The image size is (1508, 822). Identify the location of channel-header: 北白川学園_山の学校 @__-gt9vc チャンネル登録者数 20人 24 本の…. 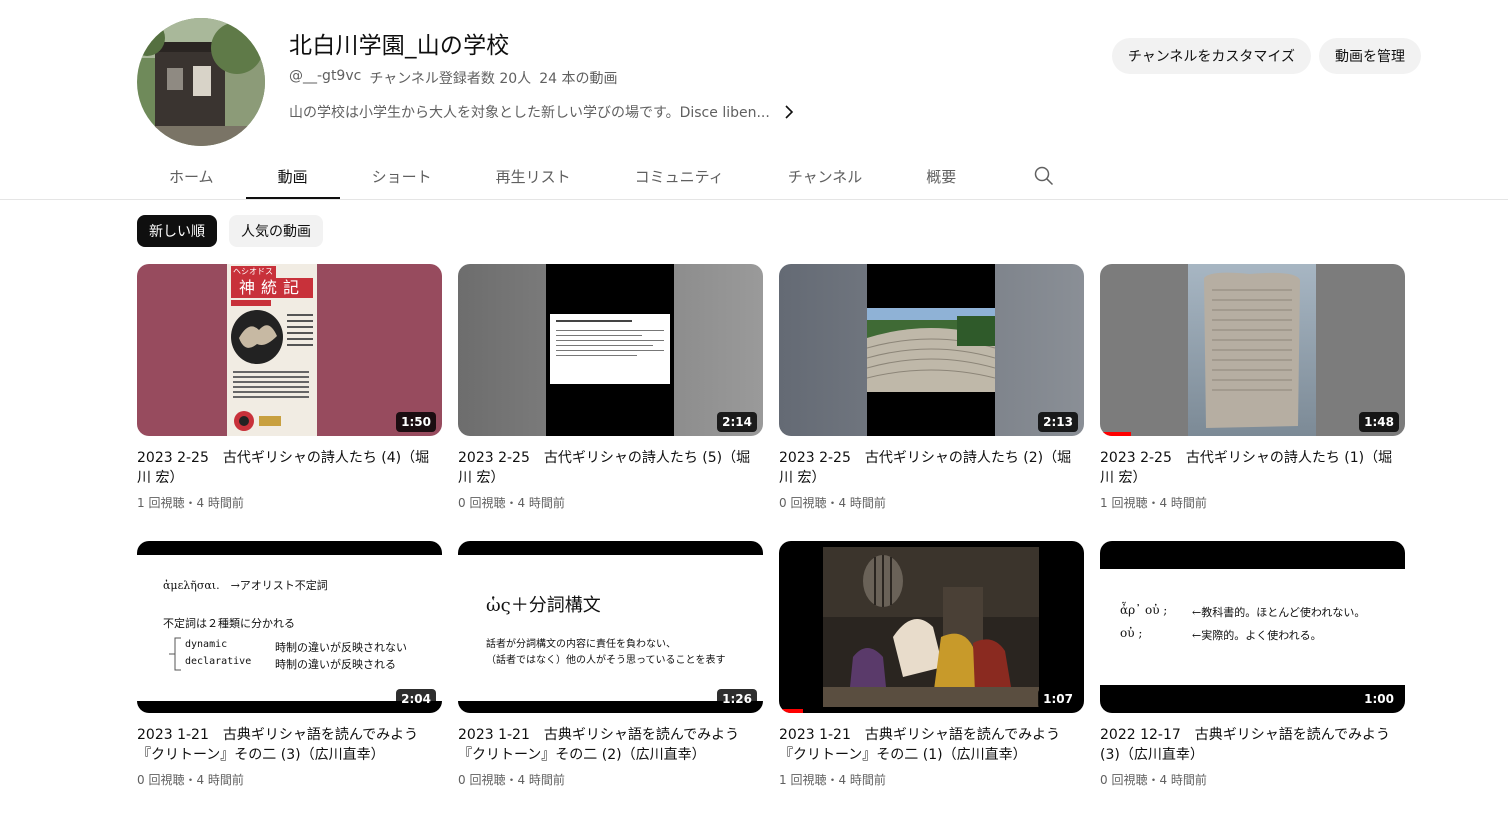
(782, 81).